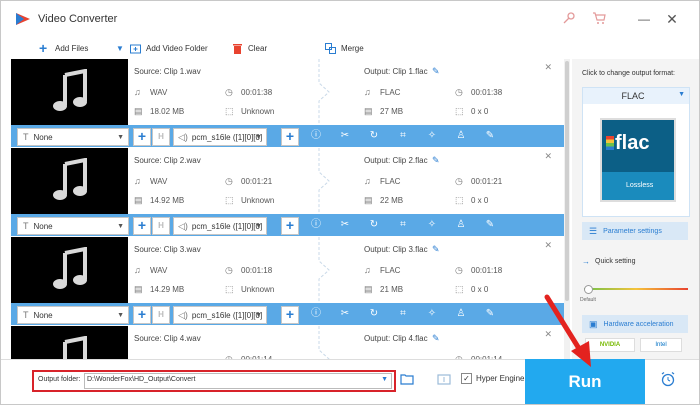  I want to click on add-files-button: + Add Files, so click(63, 48).